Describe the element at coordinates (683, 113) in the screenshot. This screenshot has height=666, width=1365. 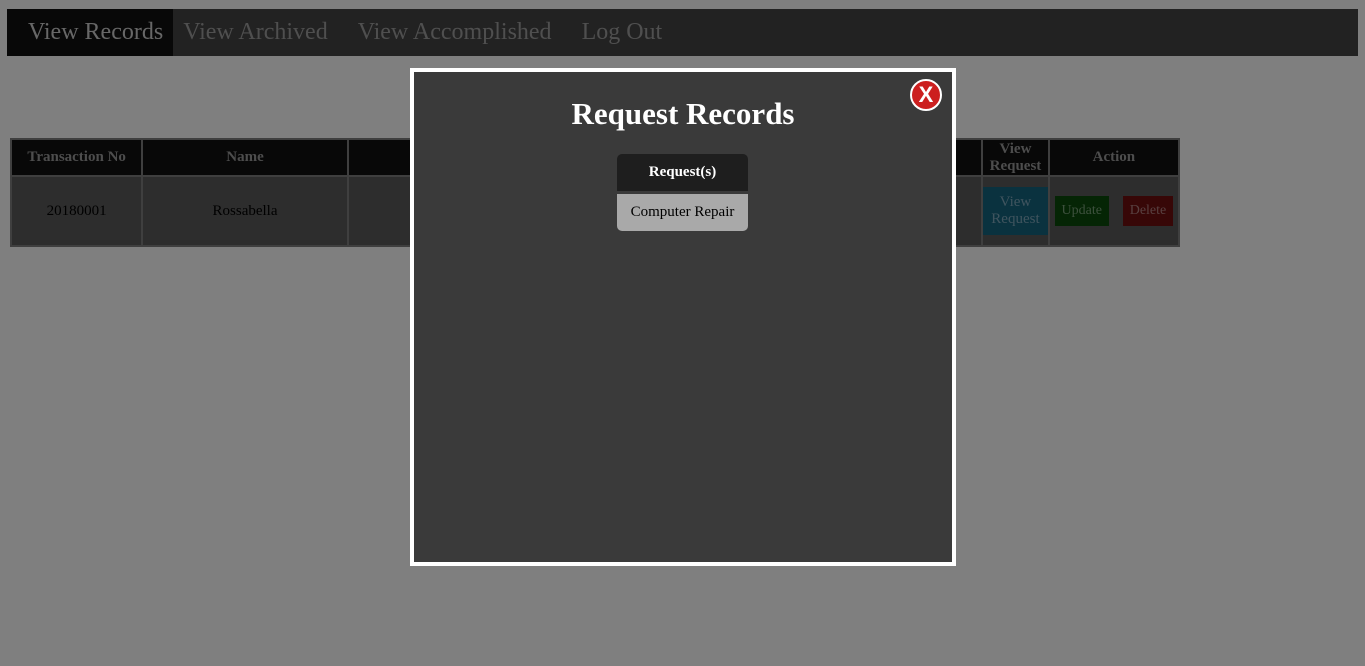
I see `modal-title: Request Records` at that location.